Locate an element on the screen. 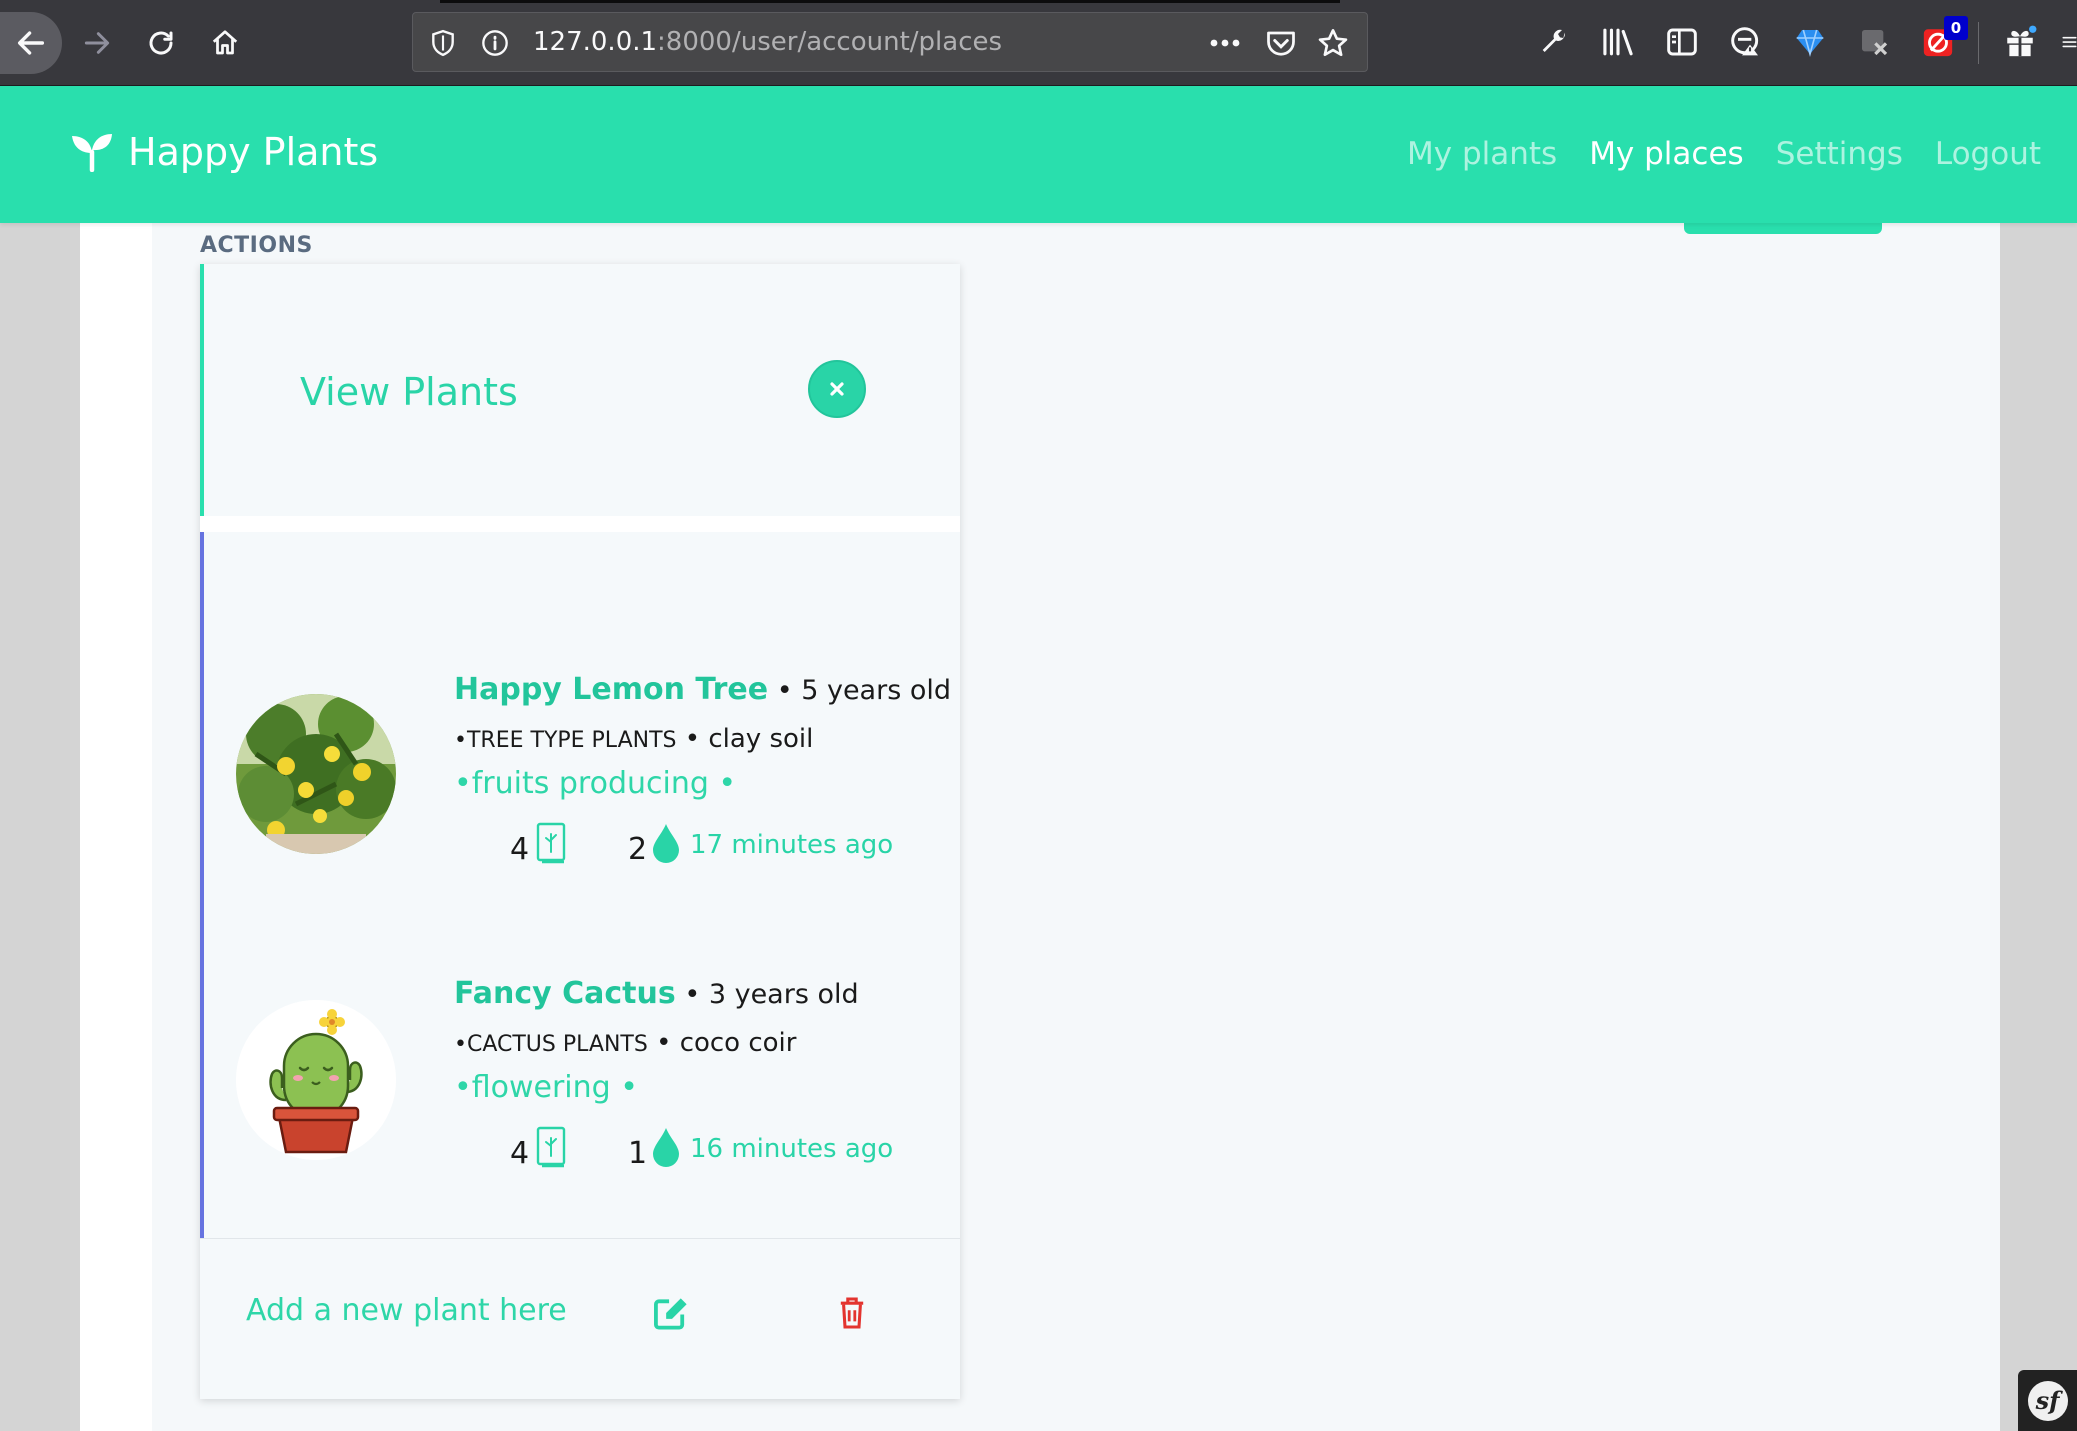 Image resolution: width=2077 pixels, height=1431 pixels. plant-age: 5 years old is located at coordinates (876, 690).